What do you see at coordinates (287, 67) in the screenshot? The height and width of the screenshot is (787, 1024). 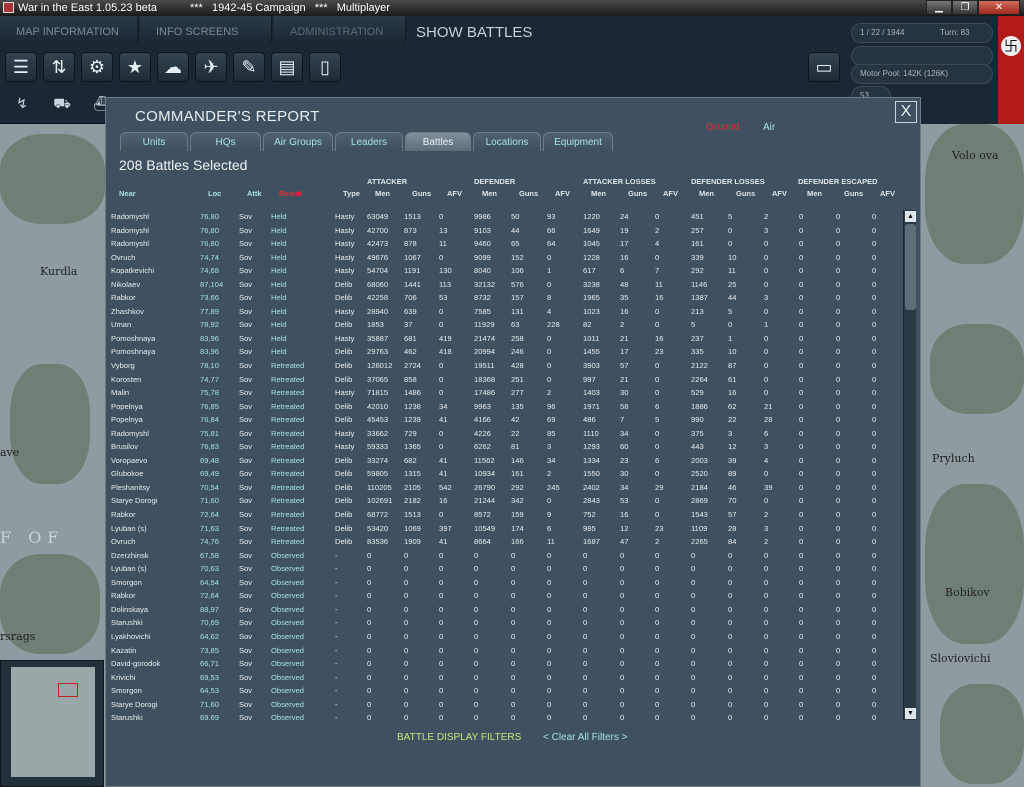 I see `fuel-icon: ▤` at bounding box center [287, 67].